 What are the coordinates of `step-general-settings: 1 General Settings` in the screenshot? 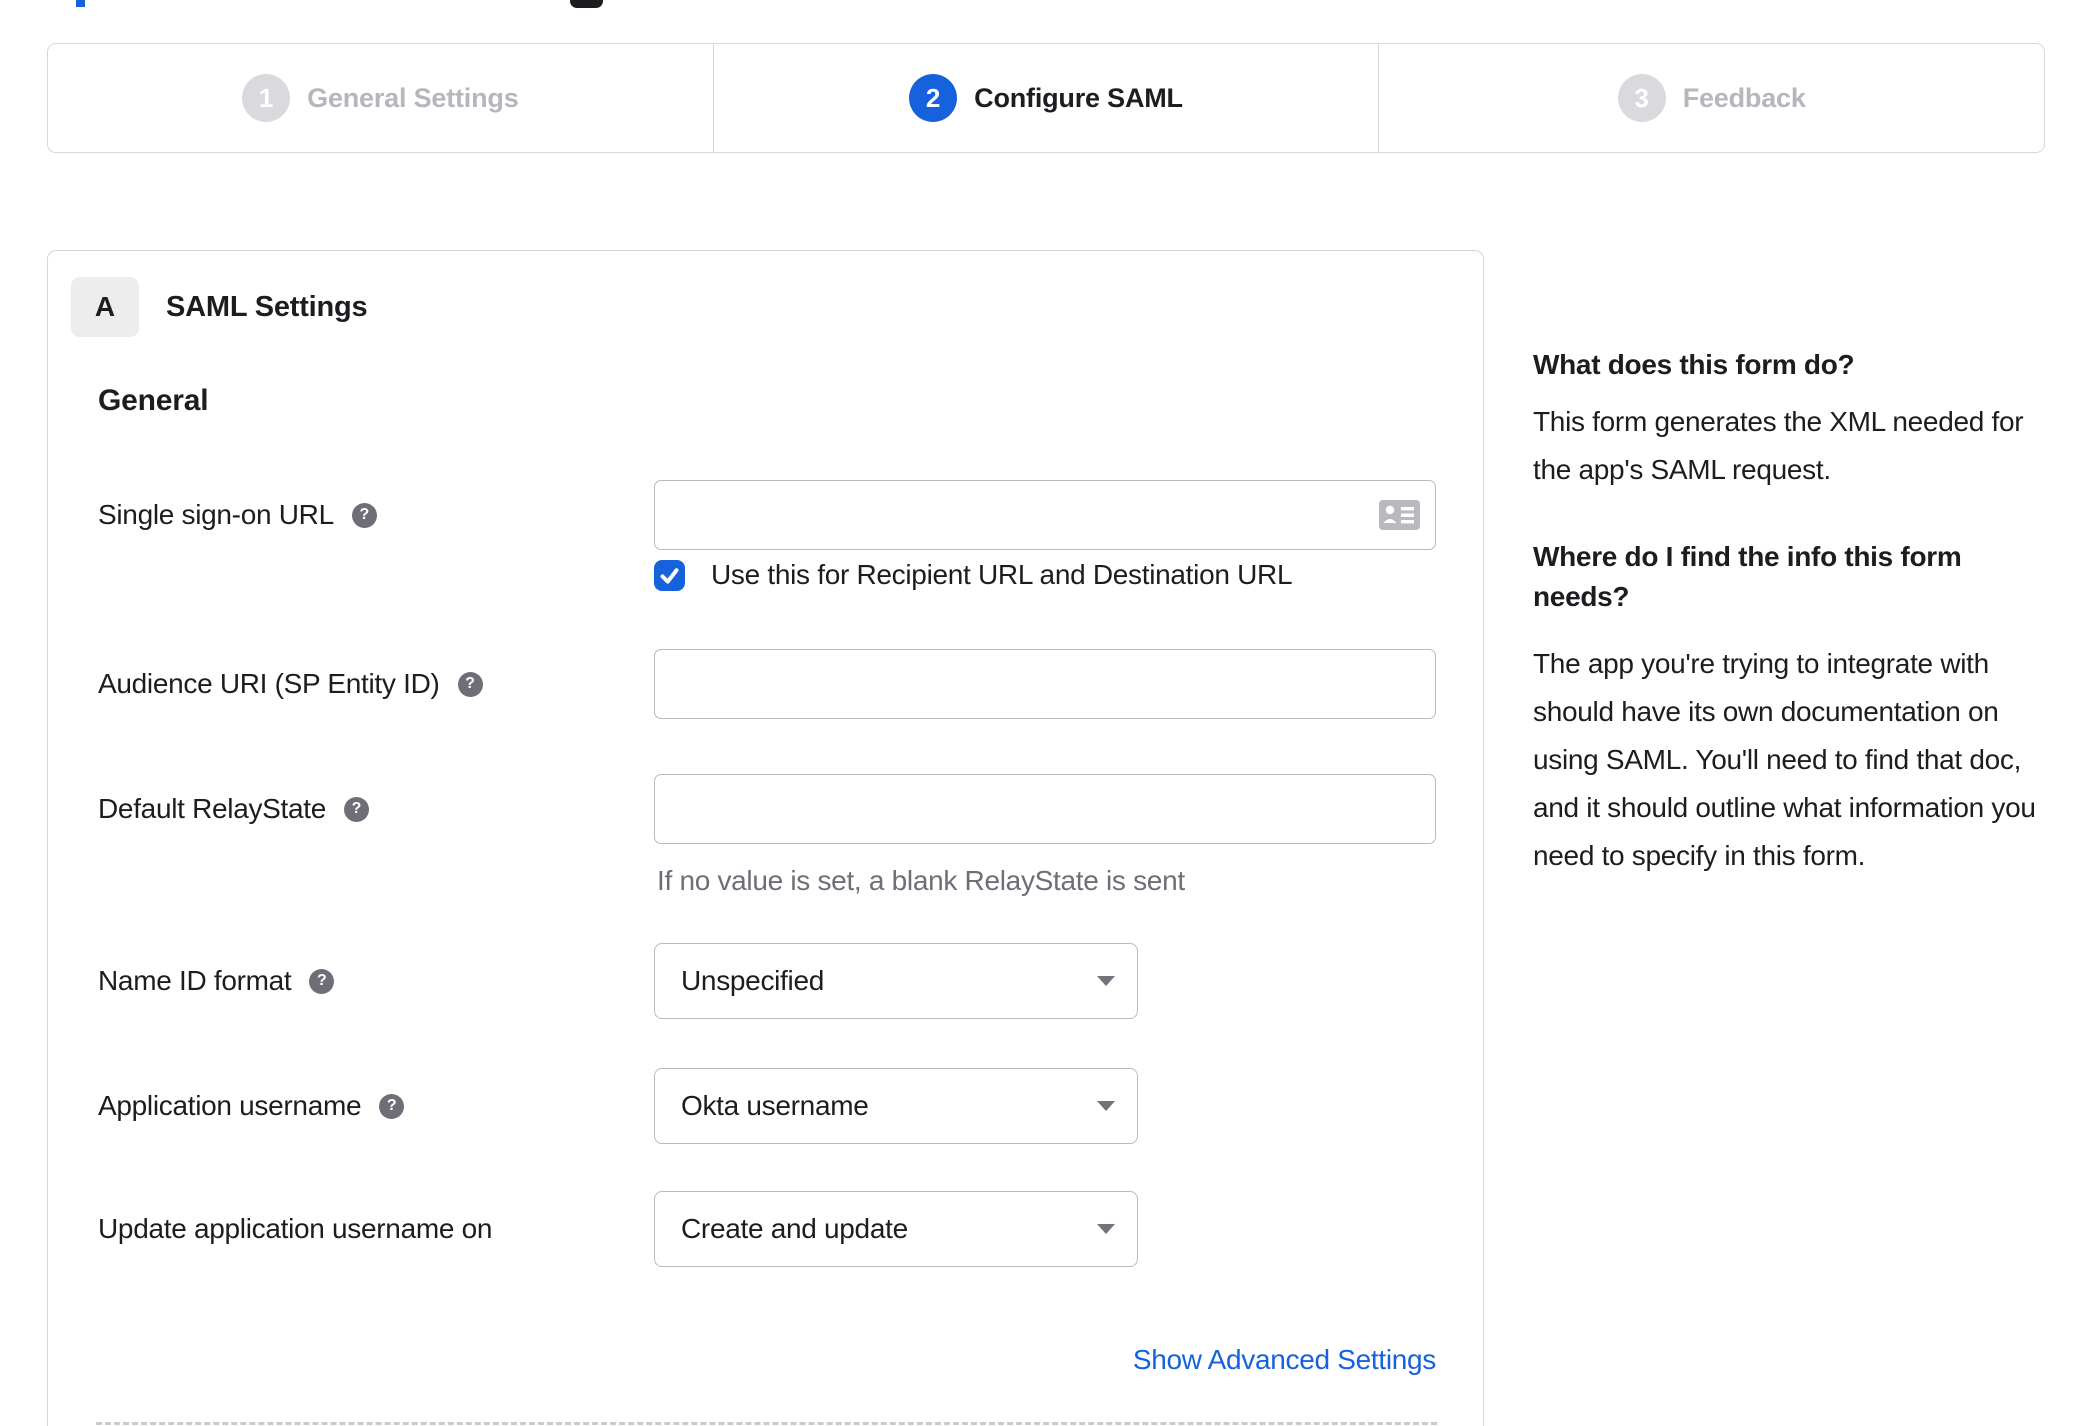 It's located at (380, 98).